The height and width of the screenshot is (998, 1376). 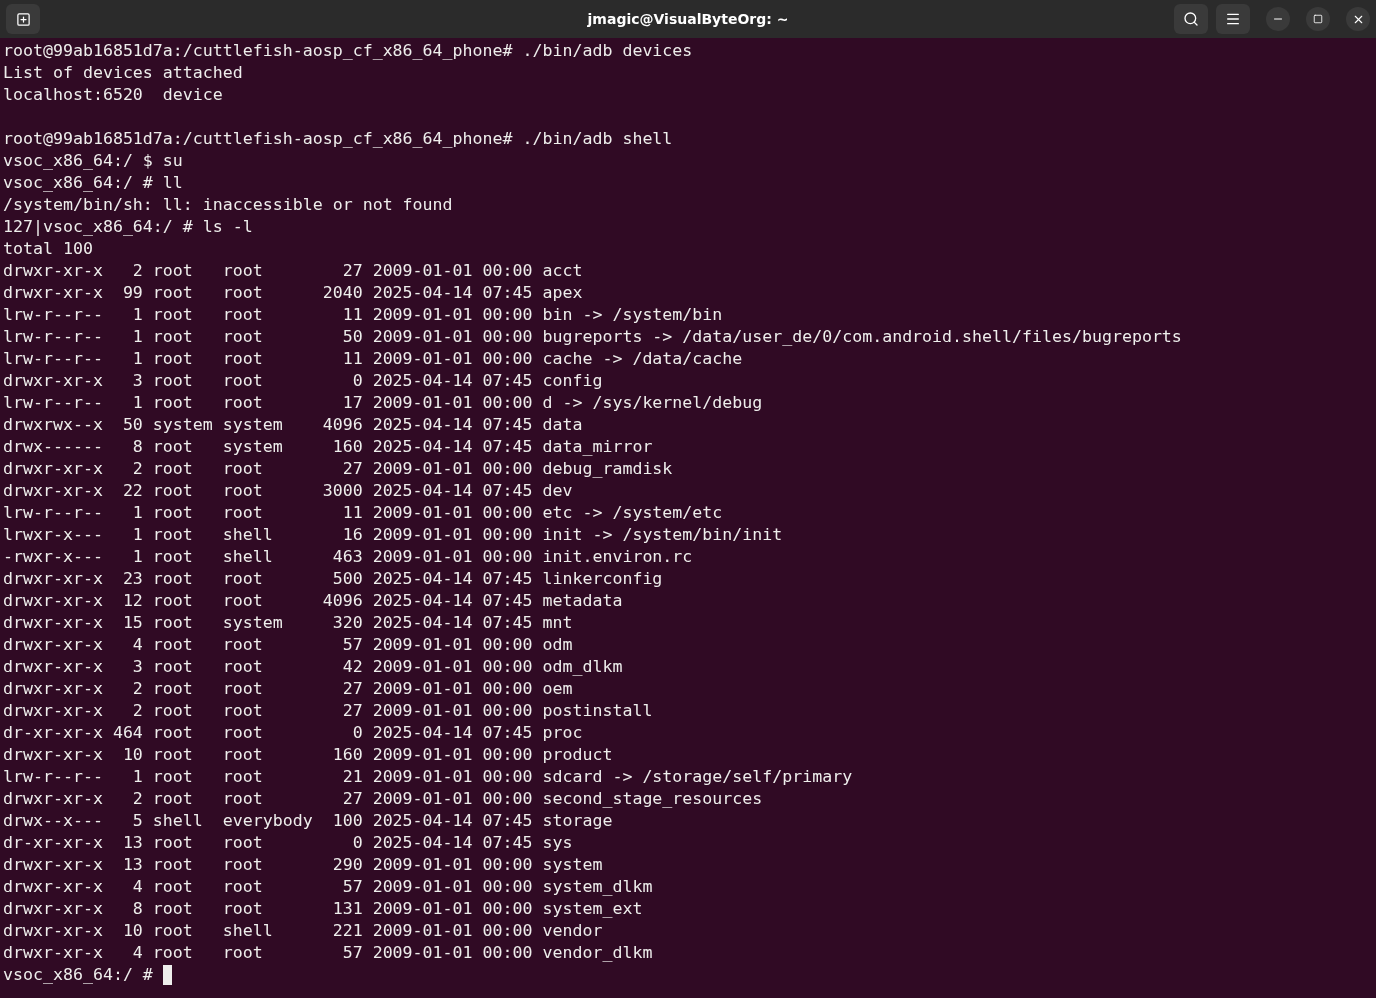 I want to click on terminal-line: /system/bin/sh: ll: inaccessible or not found, so click(x=228, y=205).